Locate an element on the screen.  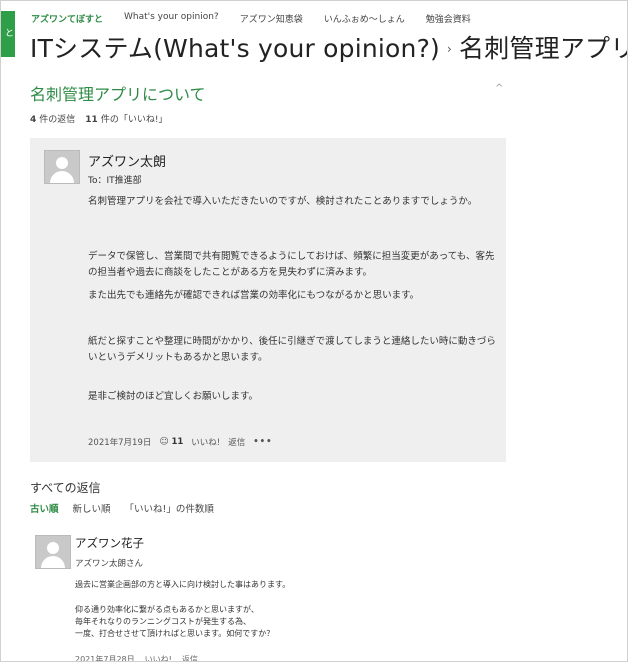
collapse-icon: ^ is located at coordinates (499, 88).